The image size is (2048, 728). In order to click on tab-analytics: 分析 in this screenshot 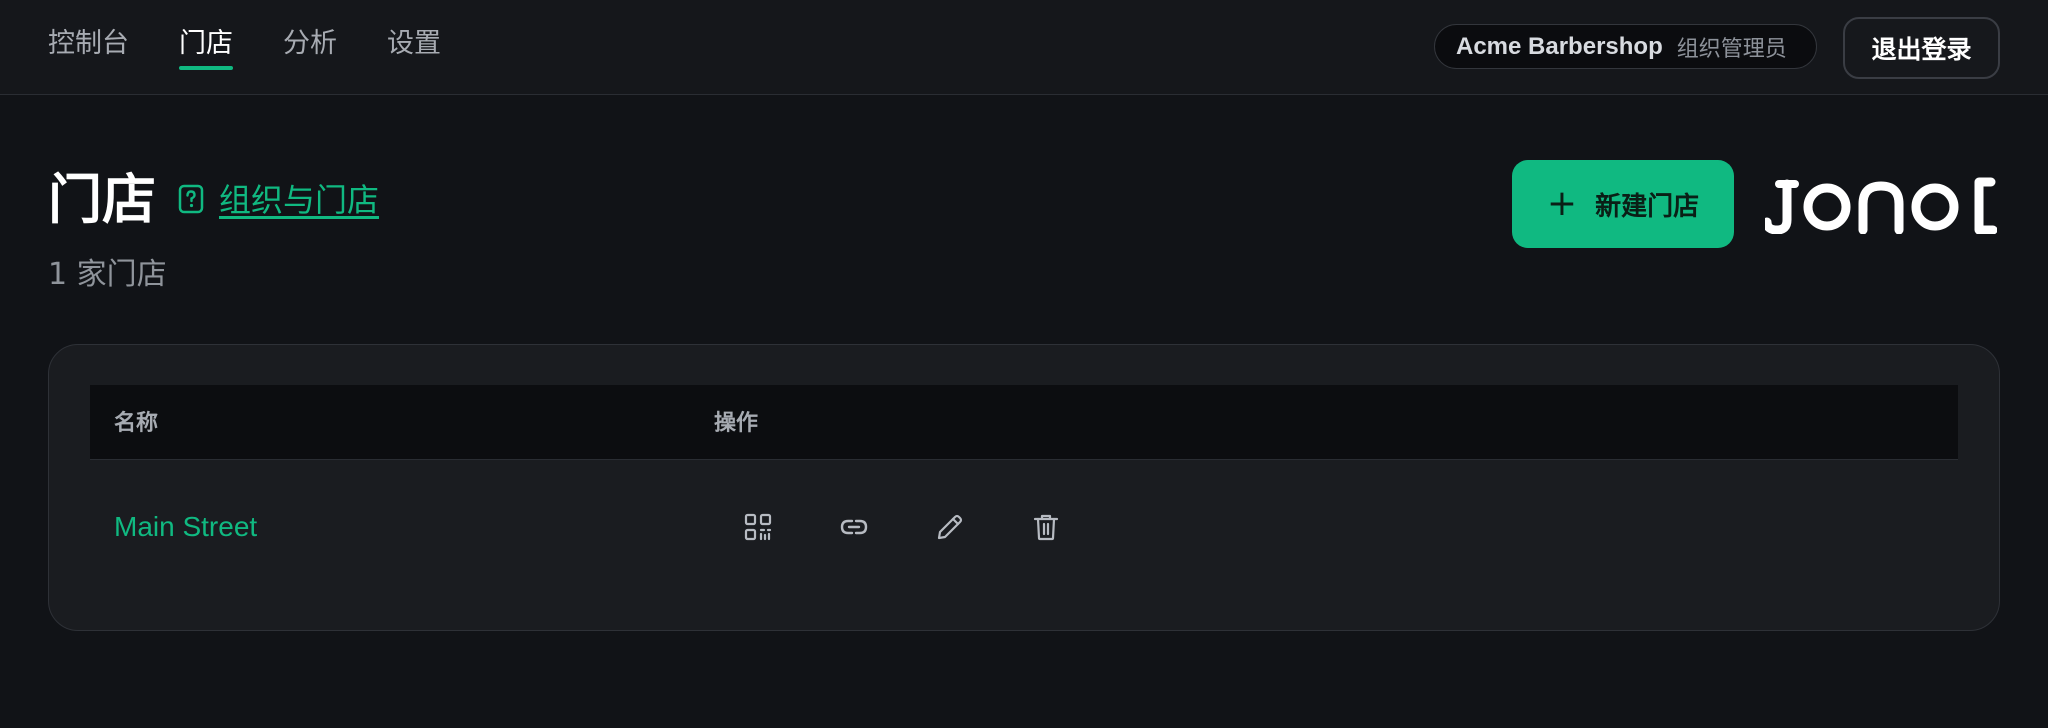, I will do `click(310, 44)`.